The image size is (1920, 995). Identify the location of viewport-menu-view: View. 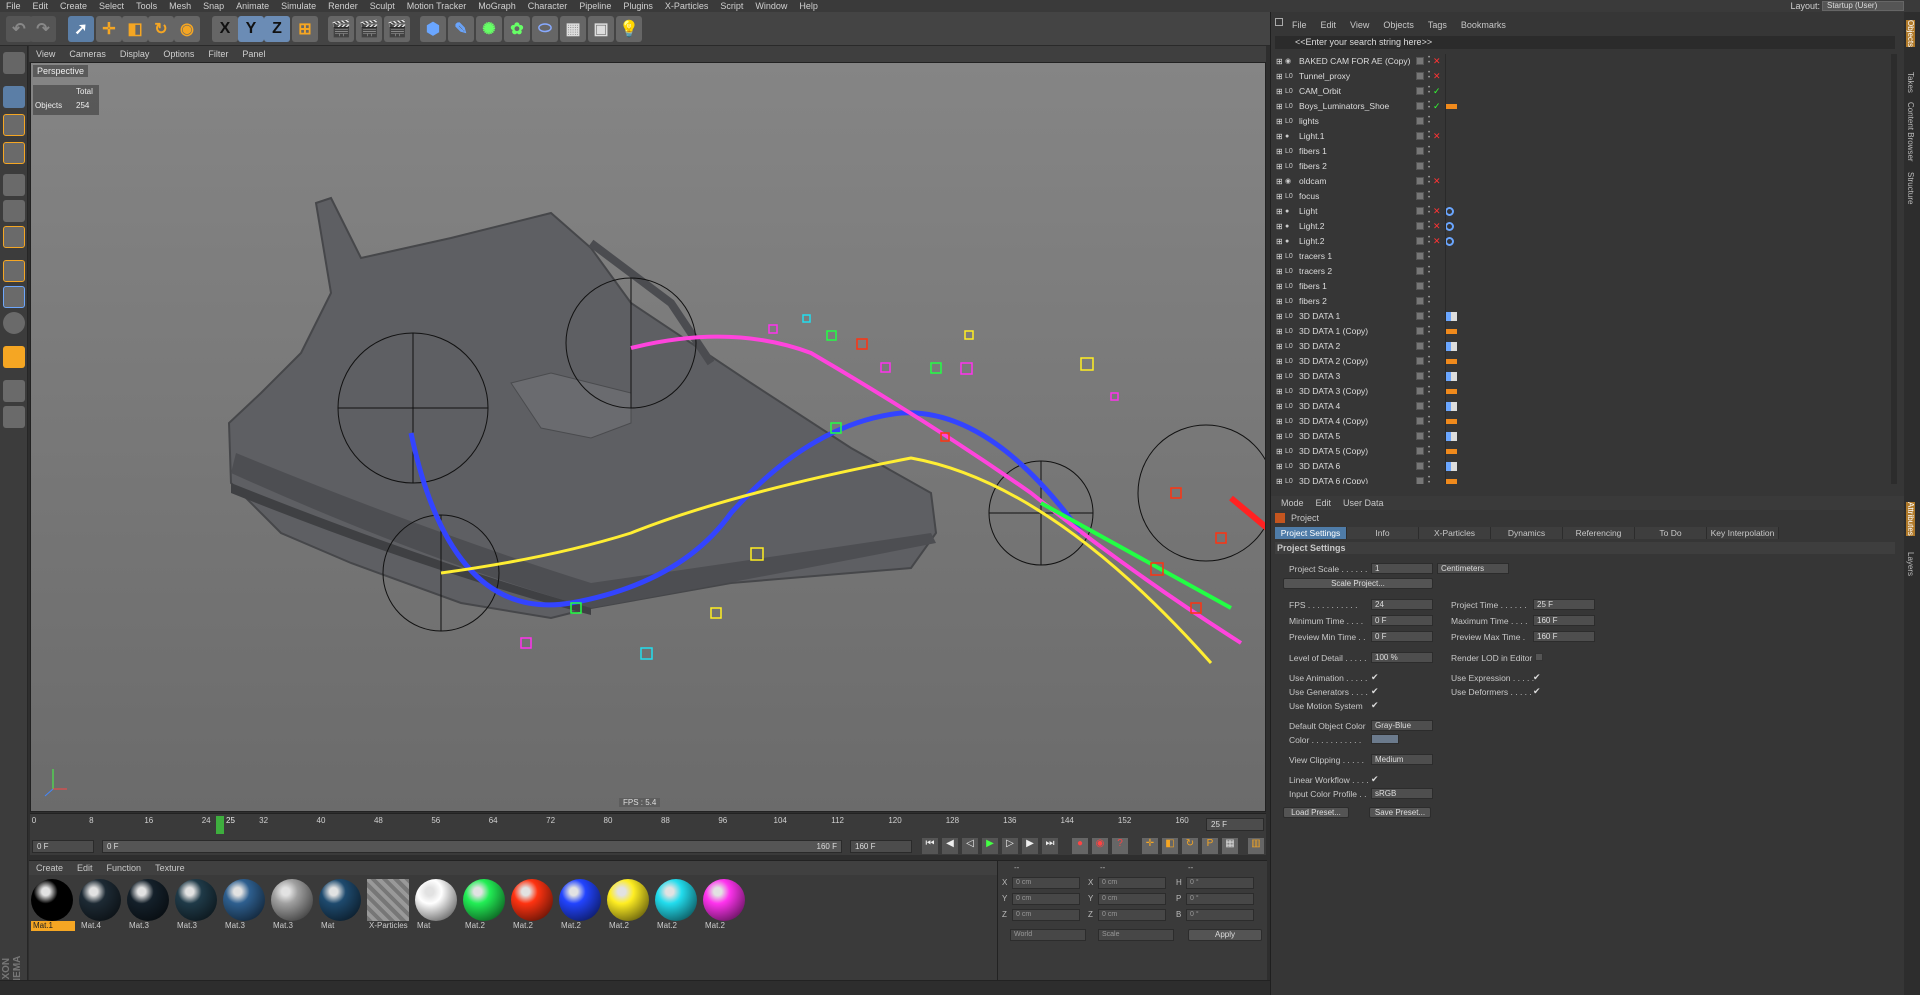
(45, 54).